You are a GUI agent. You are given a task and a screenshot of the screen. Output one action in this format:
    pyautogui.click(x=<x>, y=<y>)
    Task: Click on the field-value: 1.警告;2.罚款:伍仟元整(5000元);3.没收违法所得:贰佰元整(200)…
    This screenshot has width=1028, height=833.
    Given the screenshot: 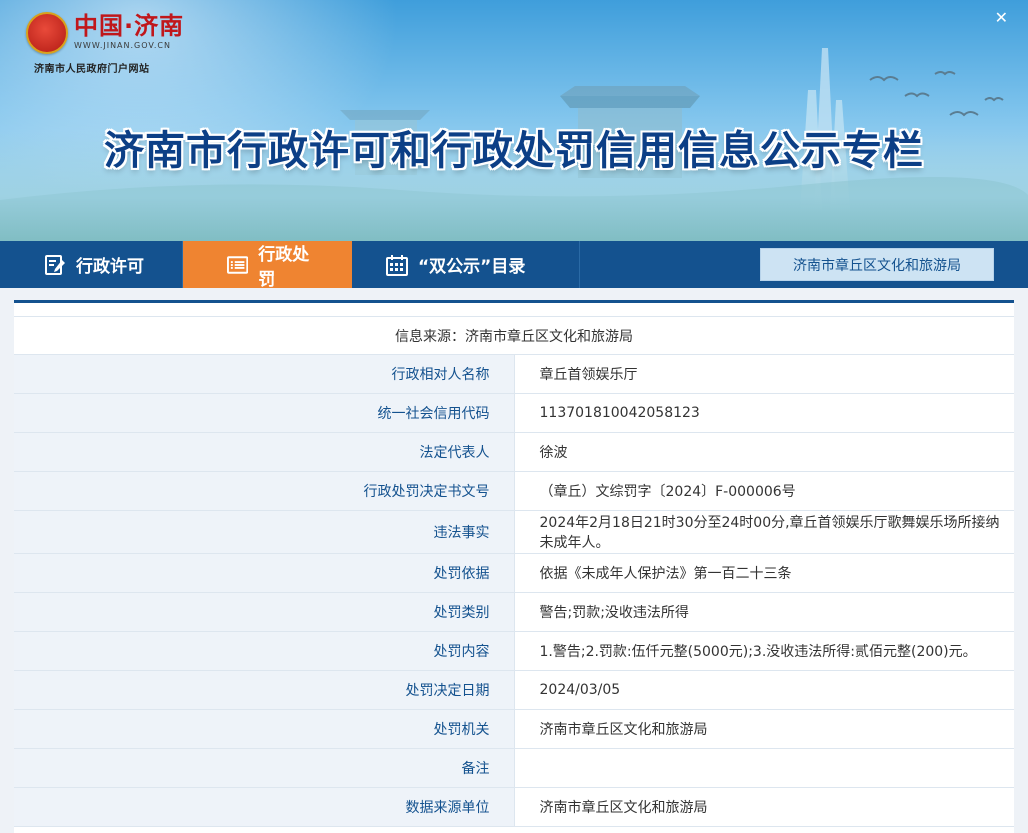 What is the action you would take?
    pyautogui.click(x=764, y=651)
    